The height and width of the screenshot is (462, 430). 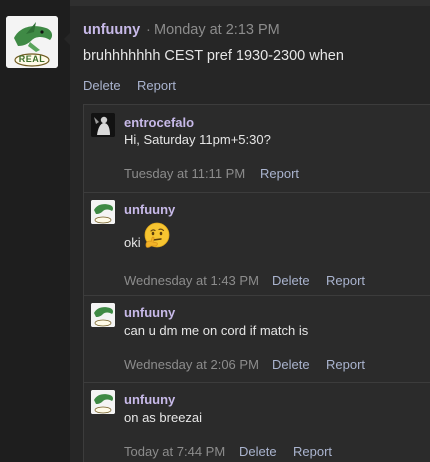 What do you see at coordinates (174, 451) in the screenshot?
I see `reply-timestamp: Today at 7:44 PM` at bounding box center [174, 451].